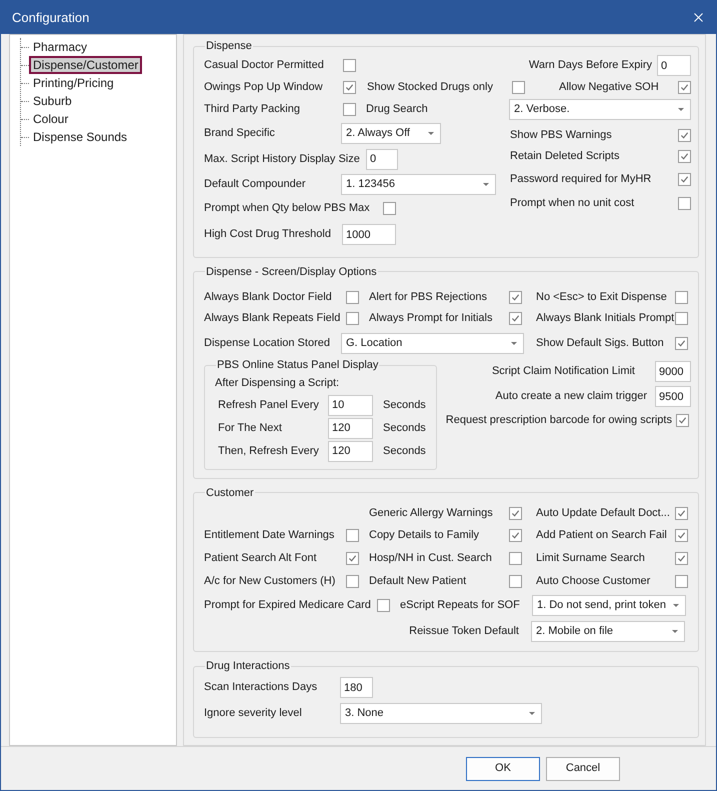  What do you see at coordinates (73, 83) in the screenshot?
I see `sidebar-item: Printing/Pricing` at bounding box center [73, 83].